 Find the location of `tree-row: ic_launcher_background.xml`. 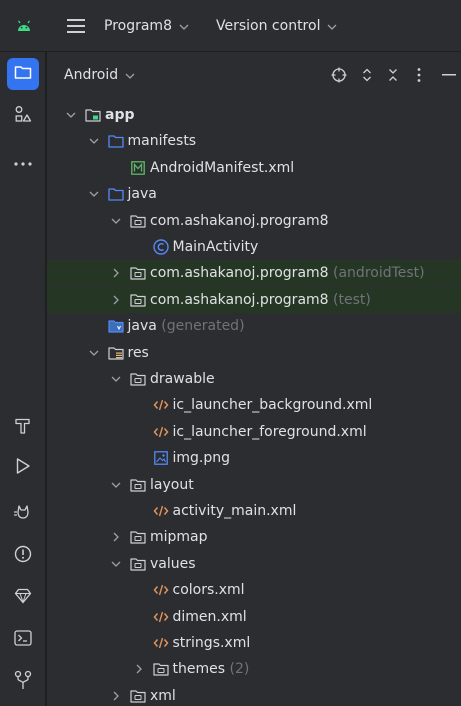

tree-row: ic_launcher_background.xml is located at coordinates (254, 405).